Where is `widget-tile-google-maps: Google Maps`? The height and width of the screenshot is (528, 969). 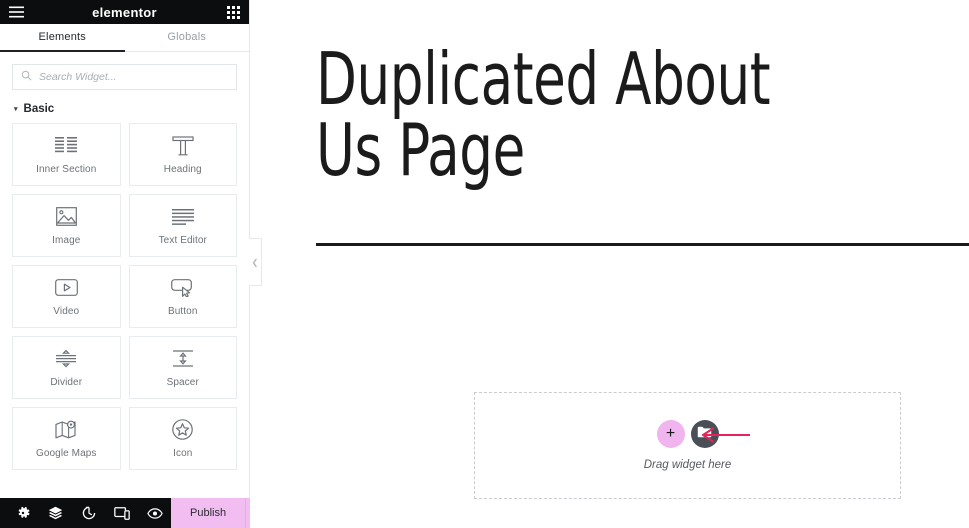 widget-tile-google-maps: Google Maps is located at coordinates (66, 438).